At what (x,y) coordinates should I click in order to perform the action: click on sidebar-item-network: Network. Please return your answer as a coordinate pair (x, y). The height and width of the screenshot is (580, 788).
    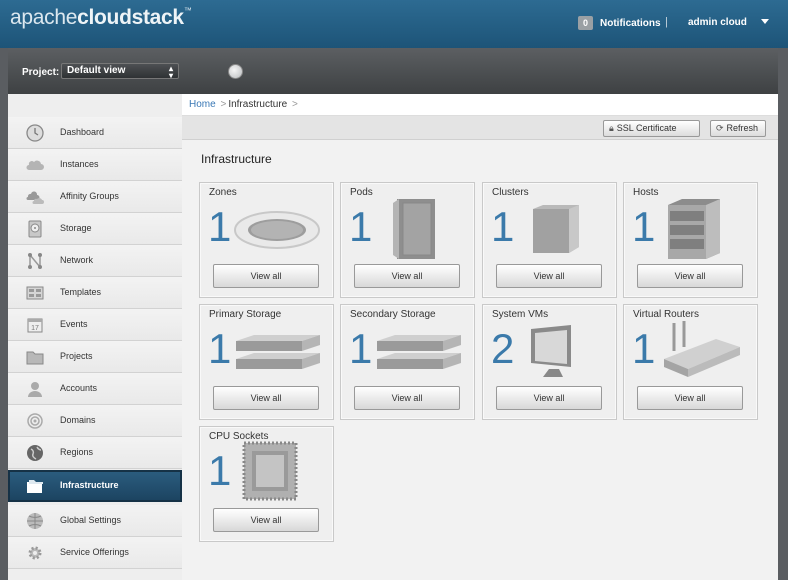
    Looking at the image, I should click on (95, 261).